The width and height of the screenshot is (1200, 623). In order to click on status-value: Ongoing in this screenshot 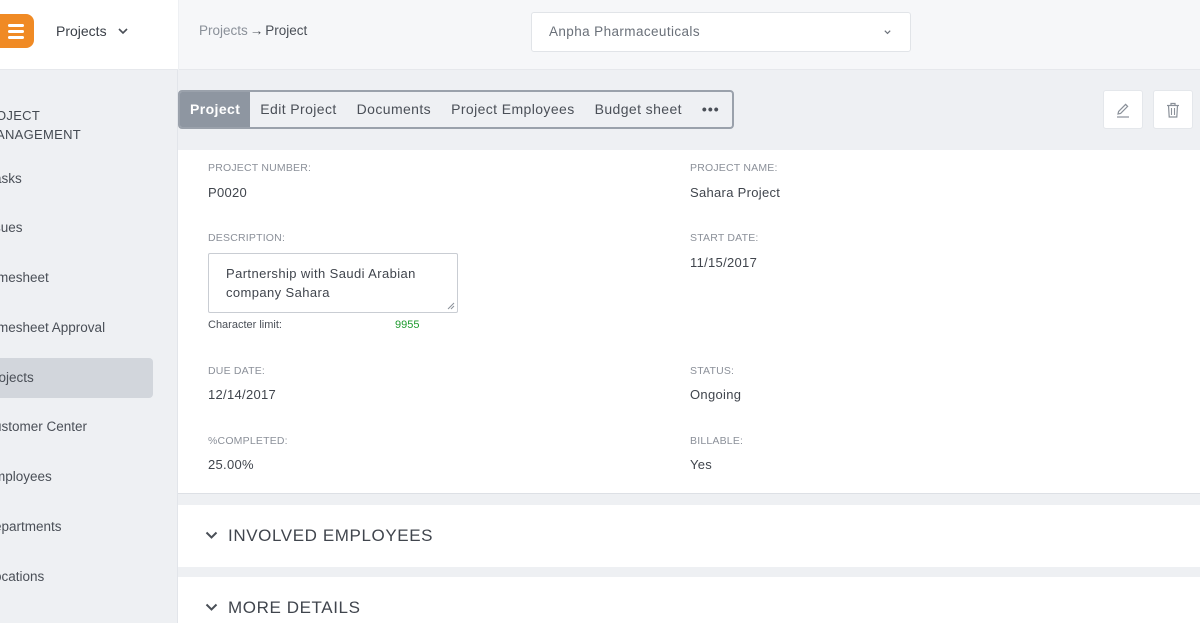, I will do `click(716, 394)`.